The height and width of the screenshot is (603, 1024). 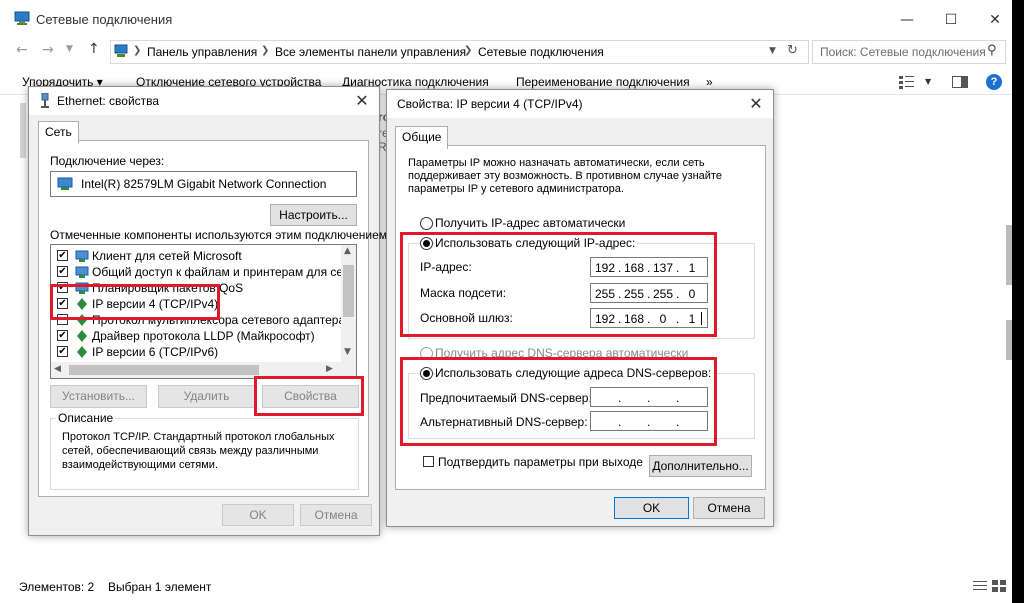 I want to click on service-icon, so click(x=82, y=272).